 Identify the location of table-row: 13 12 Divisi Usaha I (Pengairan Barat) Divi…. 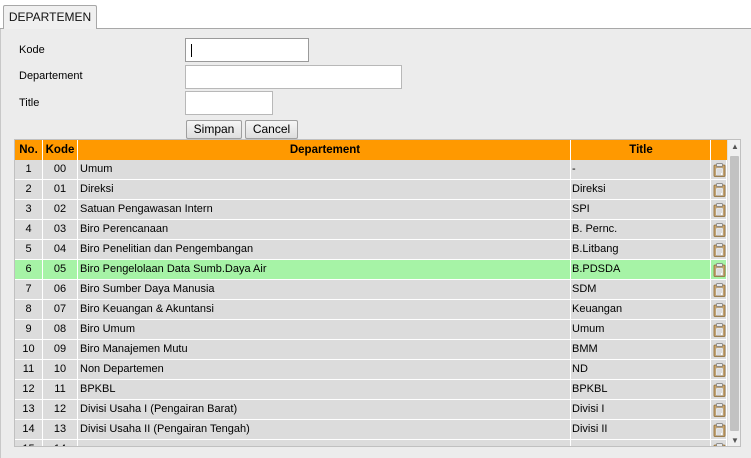
(371, 410).